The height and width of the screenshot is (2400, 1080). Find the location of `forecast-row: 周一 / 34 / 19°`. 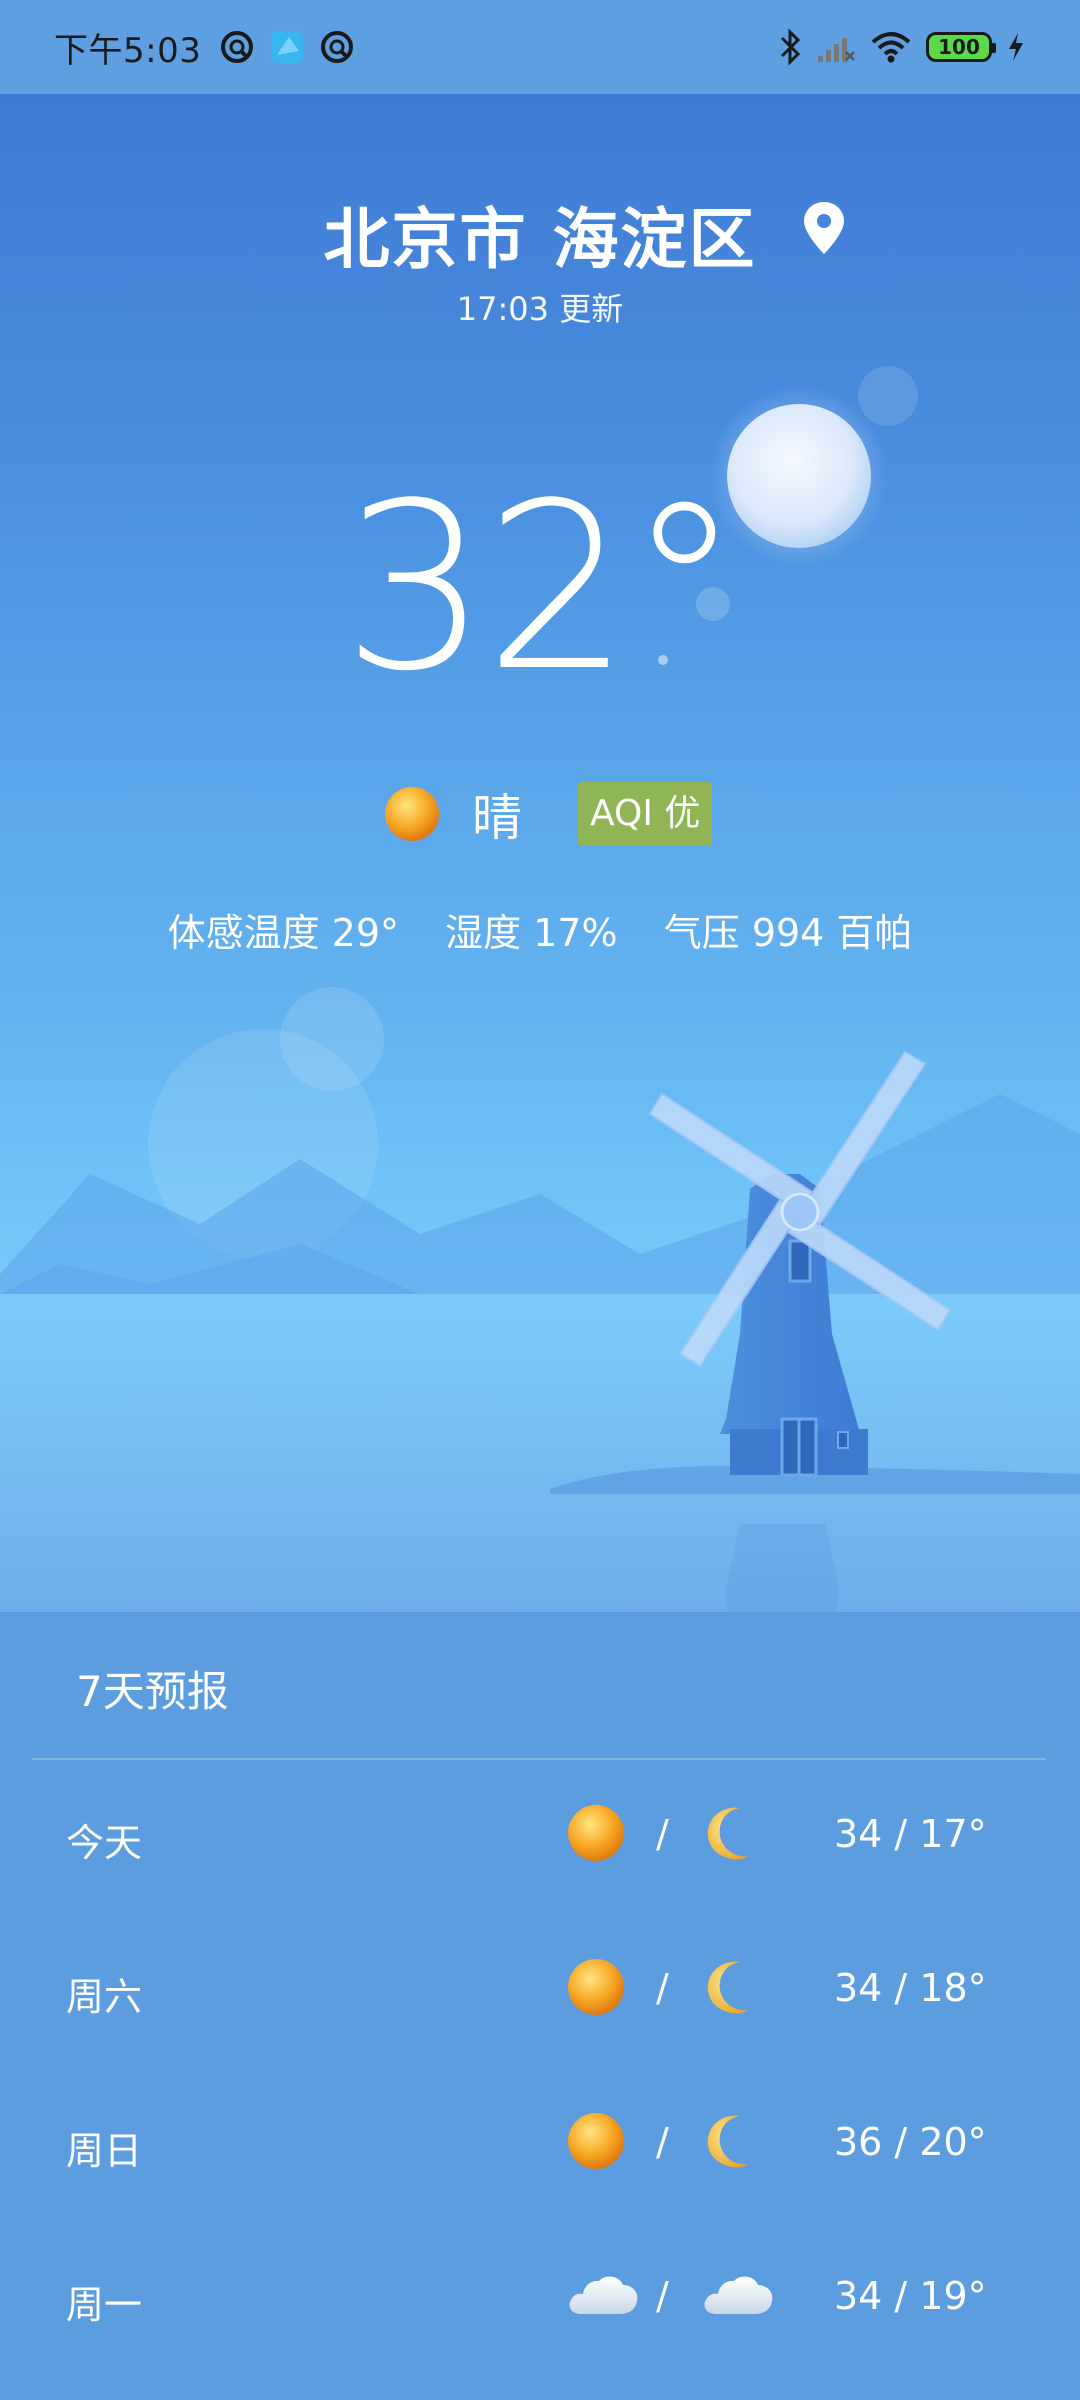

forecast-row: 周一 / 34 / 19° is located at coordinates (540, 2300).